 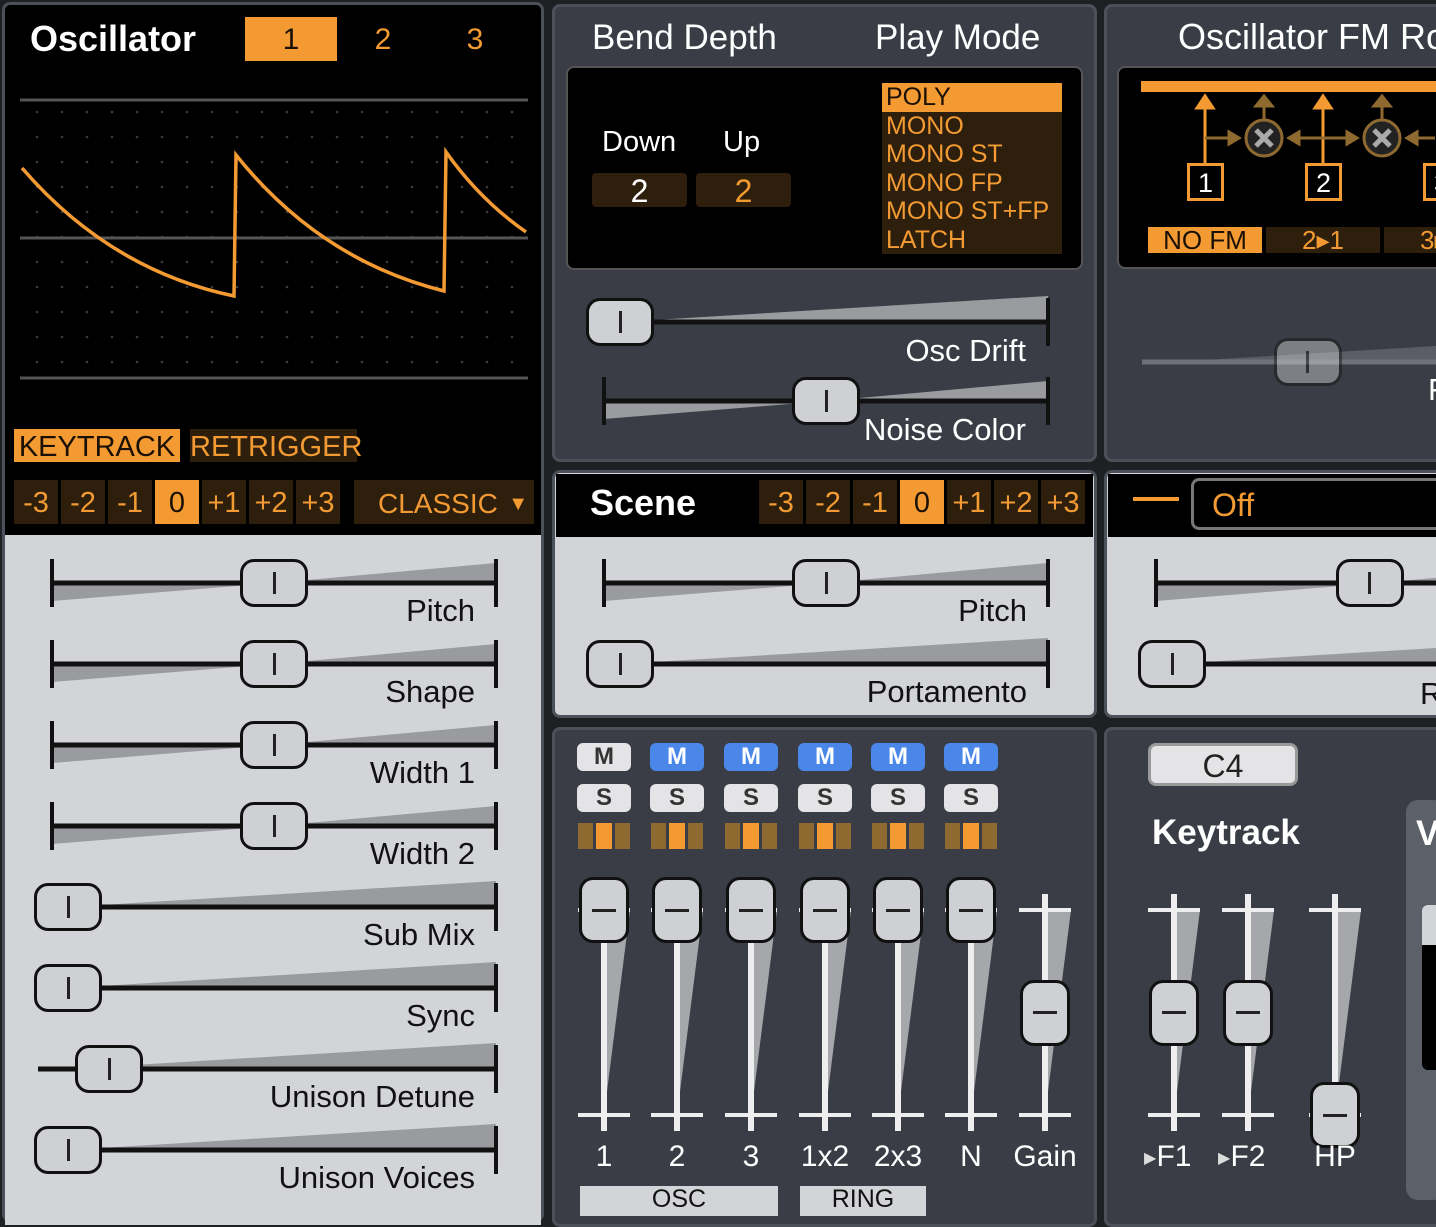 I want to click on scene-octave--1: -1, so click(x=875, y=502).